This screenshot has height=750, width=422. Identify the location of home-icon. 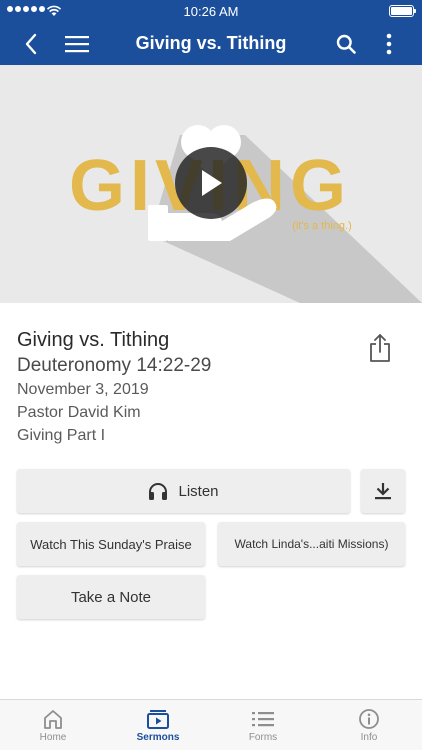
(53, 719).